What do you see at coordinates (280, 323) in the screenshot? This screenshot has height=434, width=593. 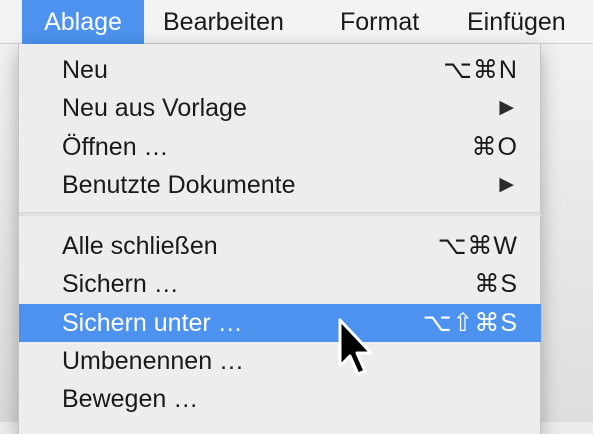 I see `menu-item-sichern-unter: Sichern unter … ⌥⇧⌘S` at bounding box center [280, 323].